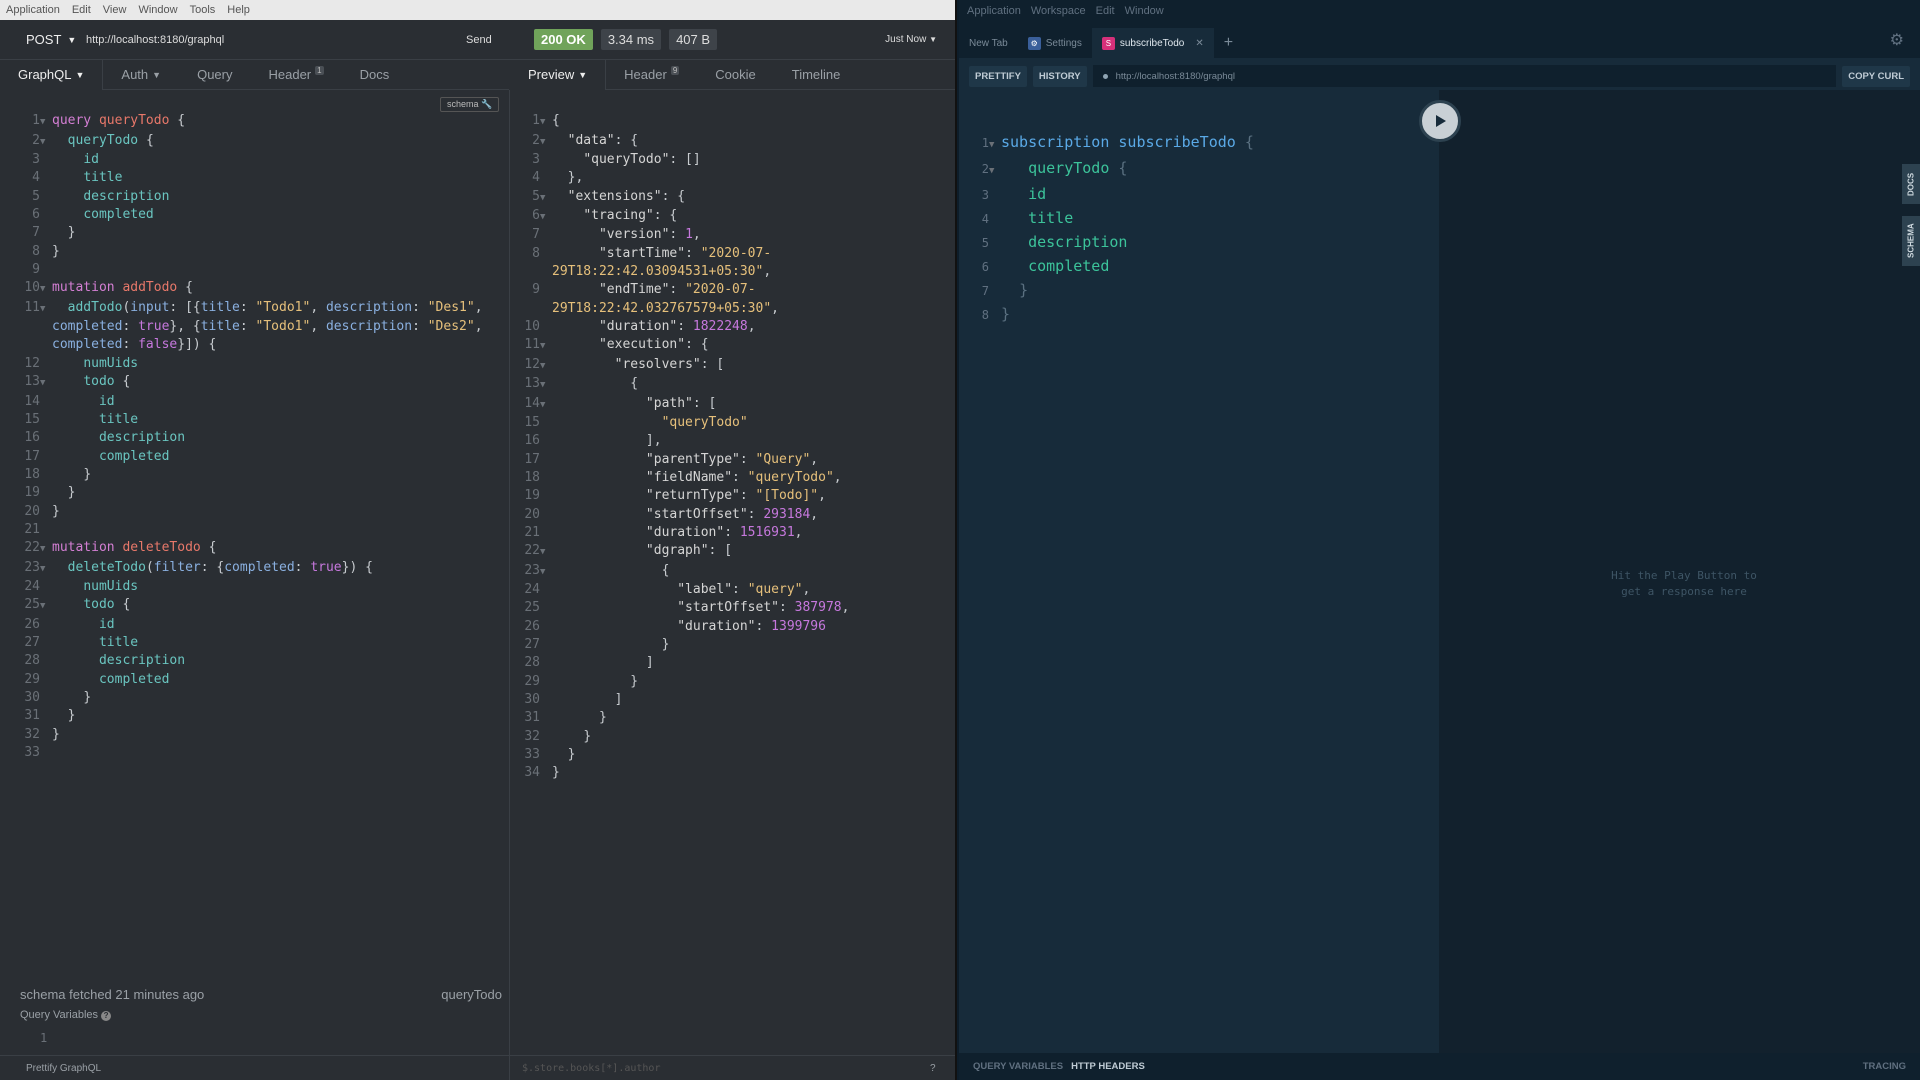  What do you see at coordinates (1108, 1066) in the screenshot?
I see `http-headers-tab: HTTP HEADERS` at bounding box center [1108, 1066].